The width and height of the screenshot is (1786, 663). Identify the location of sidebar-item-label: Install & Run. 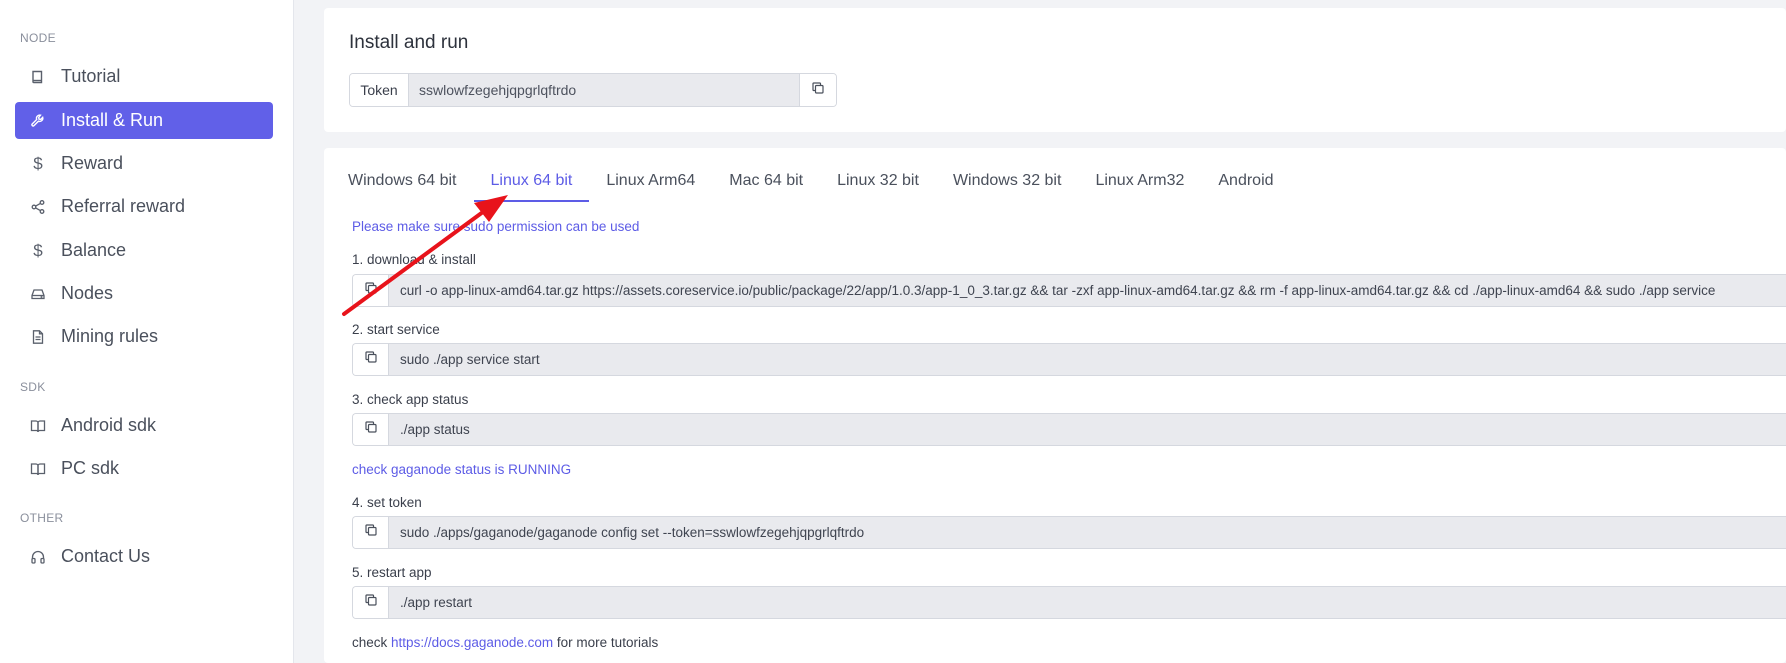
(112, 120).